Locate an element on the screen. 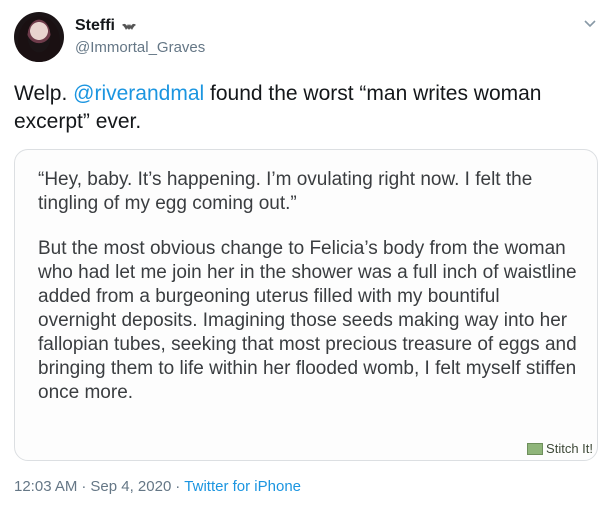  tweet-time: 12:03 AM is located at coordinates (45, 486).